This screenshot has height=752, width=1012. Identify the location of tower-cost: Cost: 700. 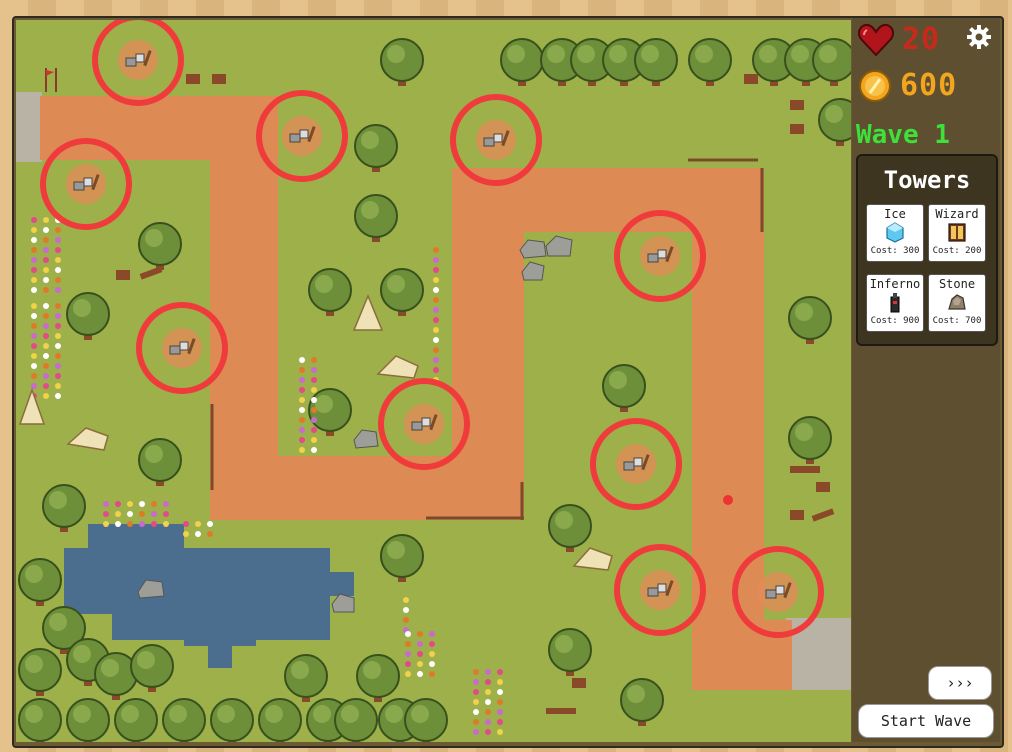
(957, 321).